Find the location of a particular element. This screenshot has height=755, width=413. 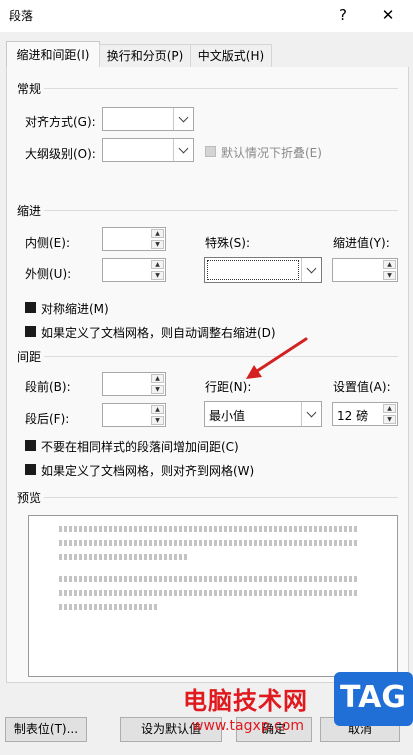

section-spacing-heading: 间距 is located at coordinates (29, 357).